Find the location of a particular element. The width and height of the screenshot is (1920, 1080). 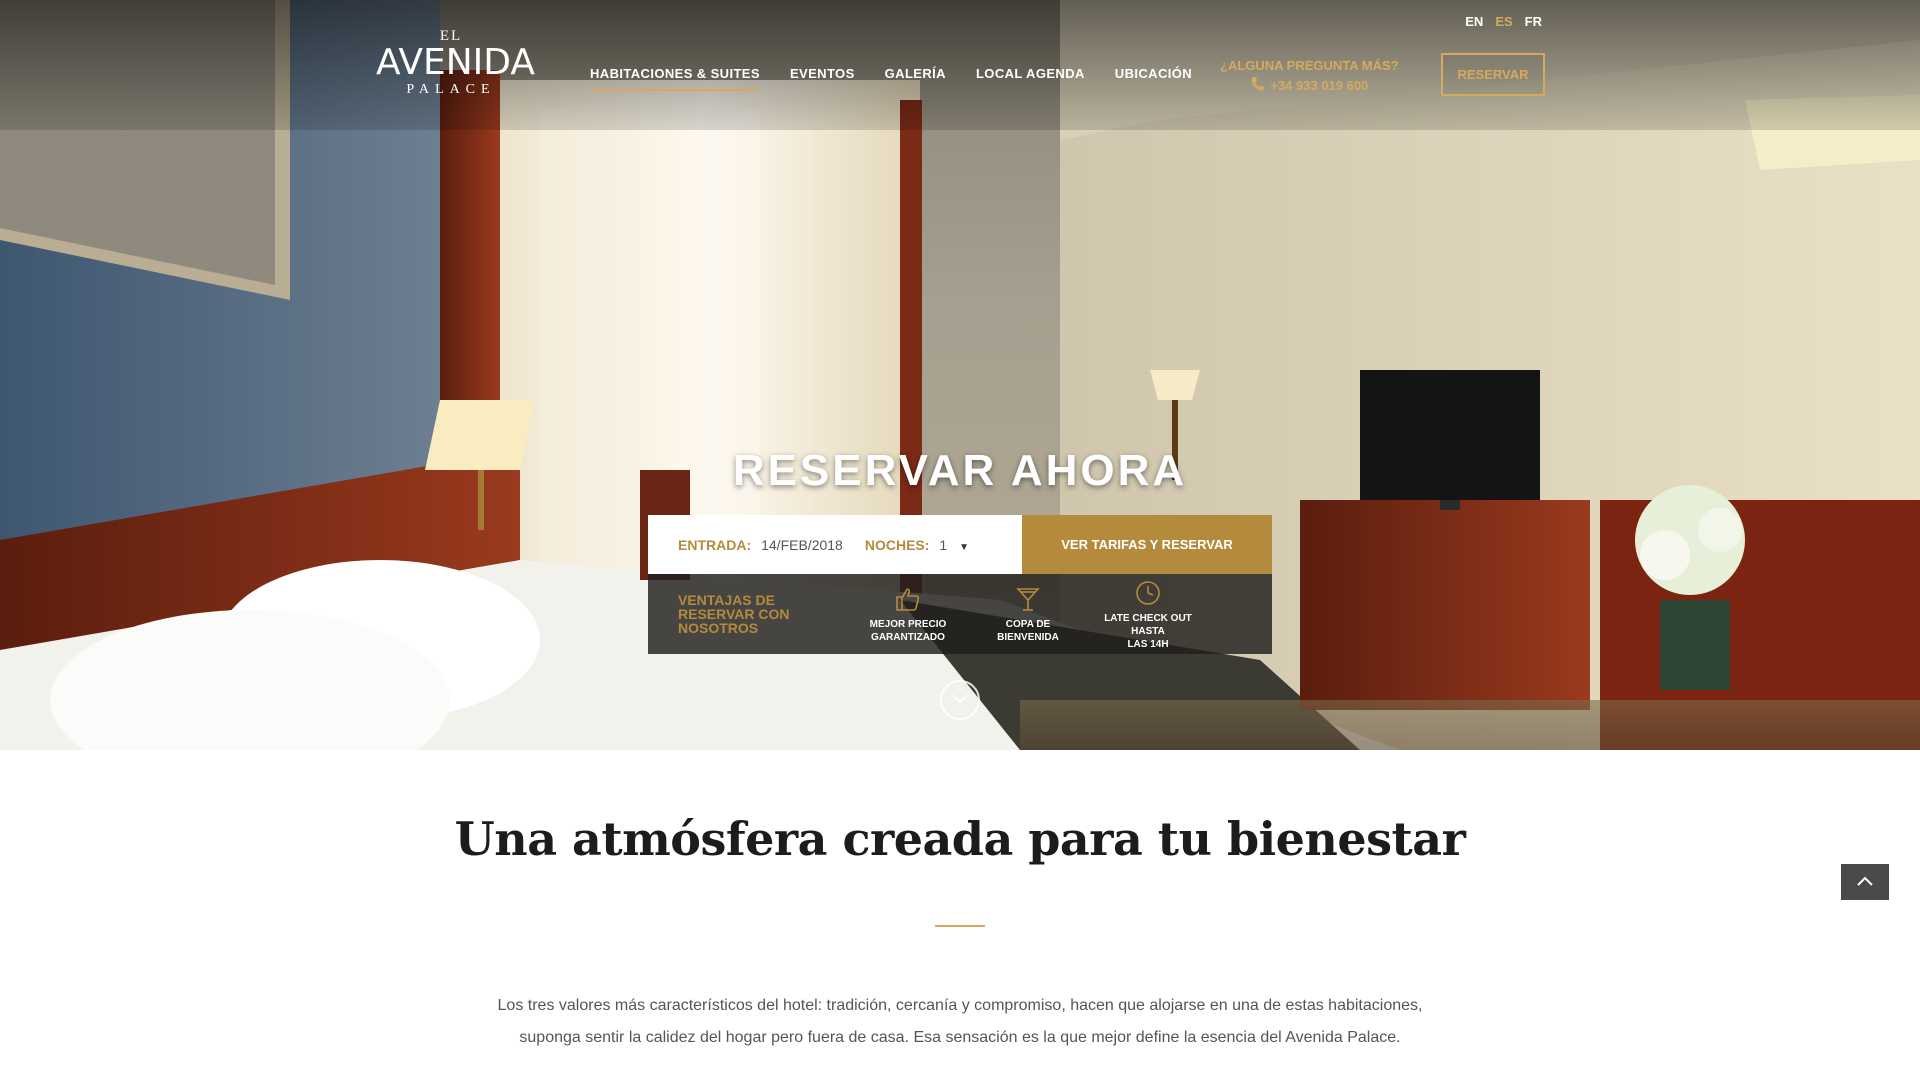

thumbs-up-icon is located at coordinates (908, 599).